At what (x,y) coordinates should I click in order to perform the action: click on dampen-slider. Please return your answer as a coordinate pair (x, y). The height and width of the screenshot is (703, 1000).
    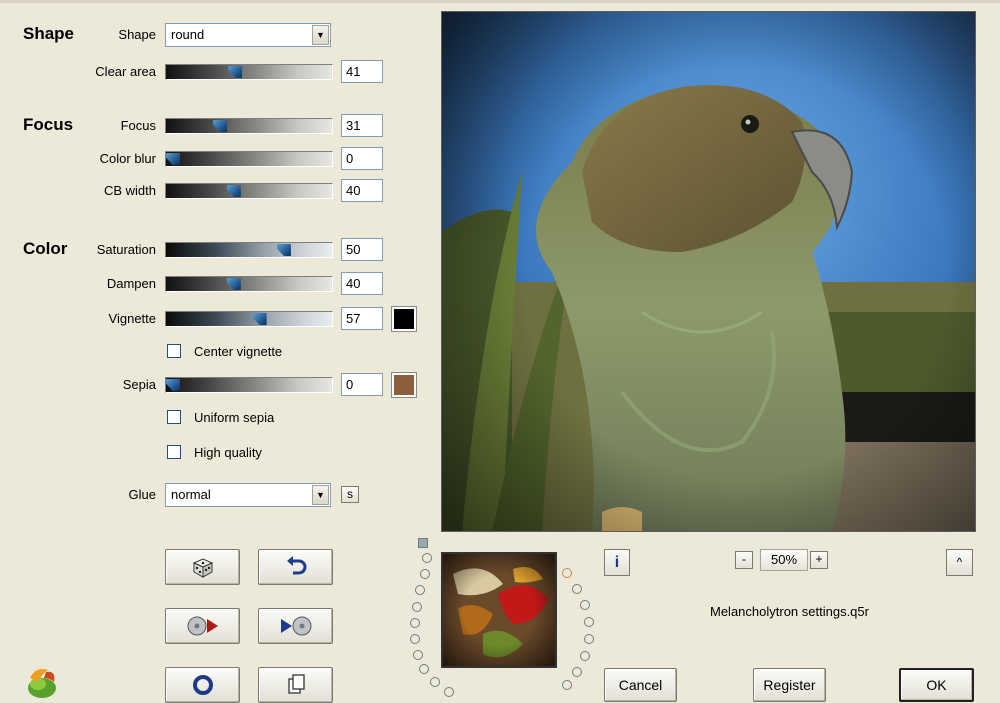
    Looking at the image, I should click on (249, 284).